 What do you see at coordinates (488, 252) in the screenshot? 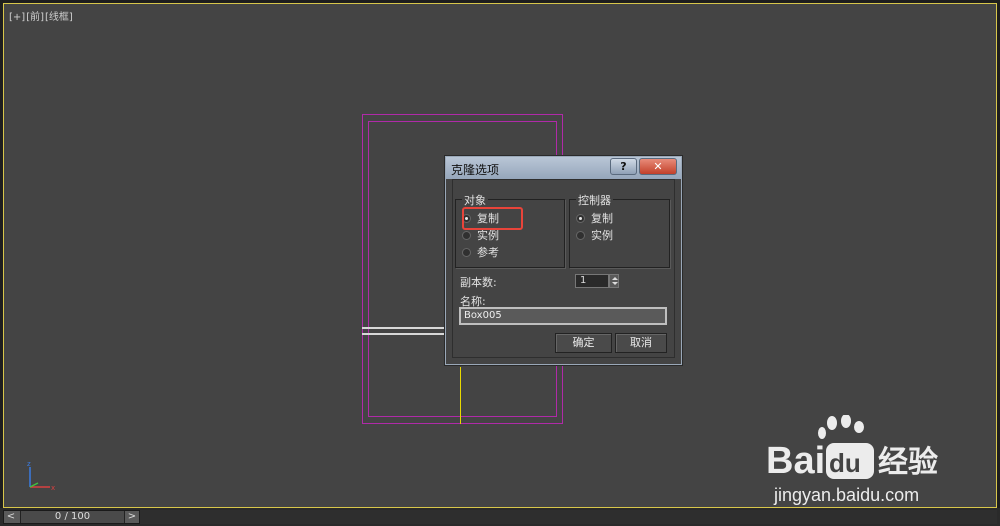
I see `radio-reference-label: 参考` at bounding box center [488, 252].